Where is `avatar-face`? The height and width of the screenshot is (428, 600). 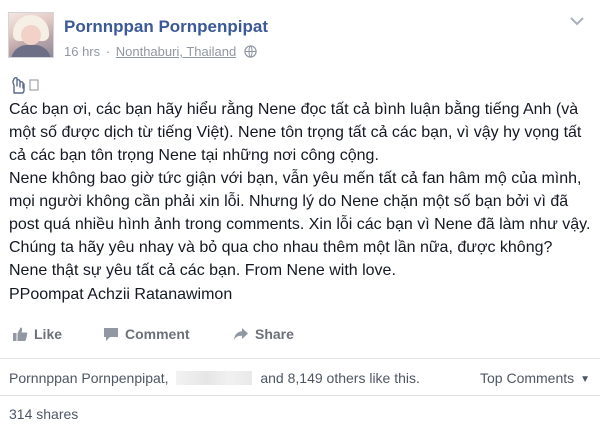
avatar-face is located at coordinates (31, 35).